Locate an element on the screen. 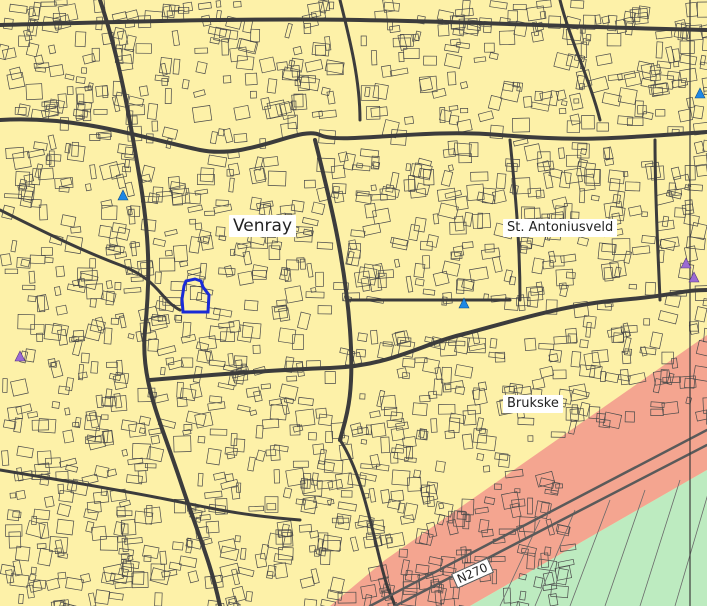 Image resolution: width=707 pixels, height=606 pixels. place-label-antoniusveld: St. Antoniusveld is located at coordinates (560, 228).